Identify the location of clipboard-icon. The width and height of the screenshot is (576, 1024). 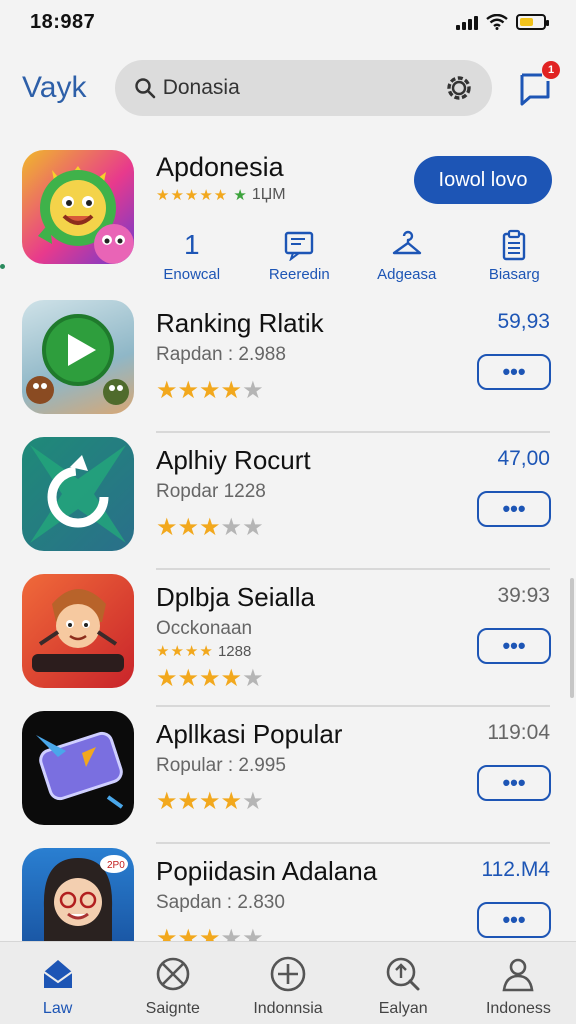
(514, 245).